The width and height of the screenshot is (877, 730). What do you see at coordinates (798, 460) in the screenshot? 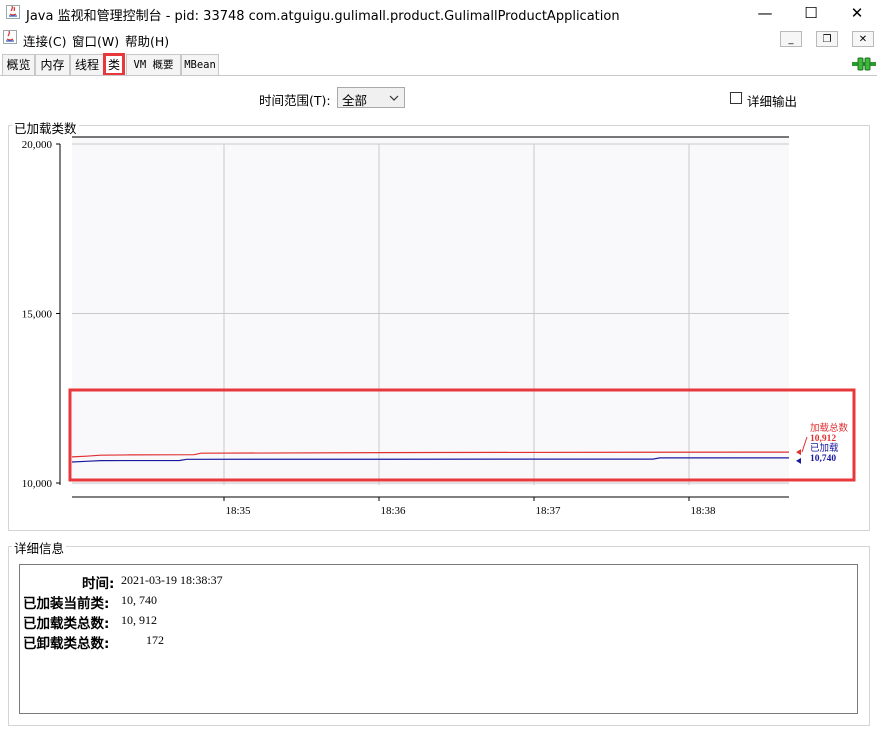
I see `legend-marker-loaded` at bounding box center [798, 460].